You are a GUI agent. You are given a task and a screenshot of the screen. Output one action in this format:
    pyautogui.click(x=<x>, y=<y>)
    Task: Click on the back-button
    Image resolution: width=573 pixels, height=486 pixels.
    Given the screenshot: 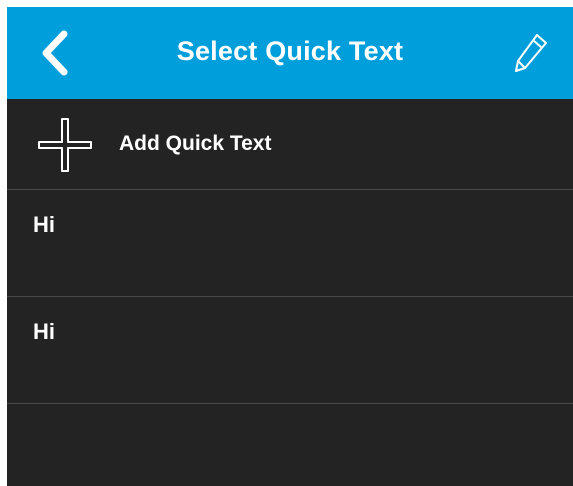 What is the action you would take?
    pyautogui.click(x=55, y=53)
    